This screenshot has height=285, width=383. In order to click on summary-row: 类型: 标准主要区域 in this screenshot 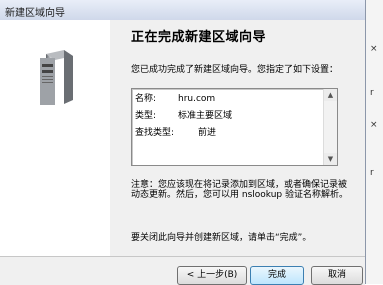, I will do `click(227, 116)`.